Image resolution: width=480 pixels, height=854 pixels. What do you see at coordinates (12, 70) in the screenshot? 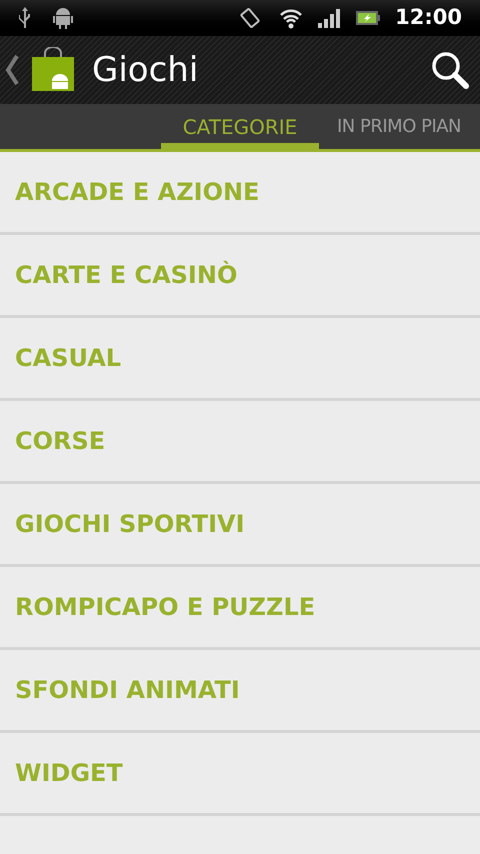
I see `back-icon` at bounding box center [12, 70].